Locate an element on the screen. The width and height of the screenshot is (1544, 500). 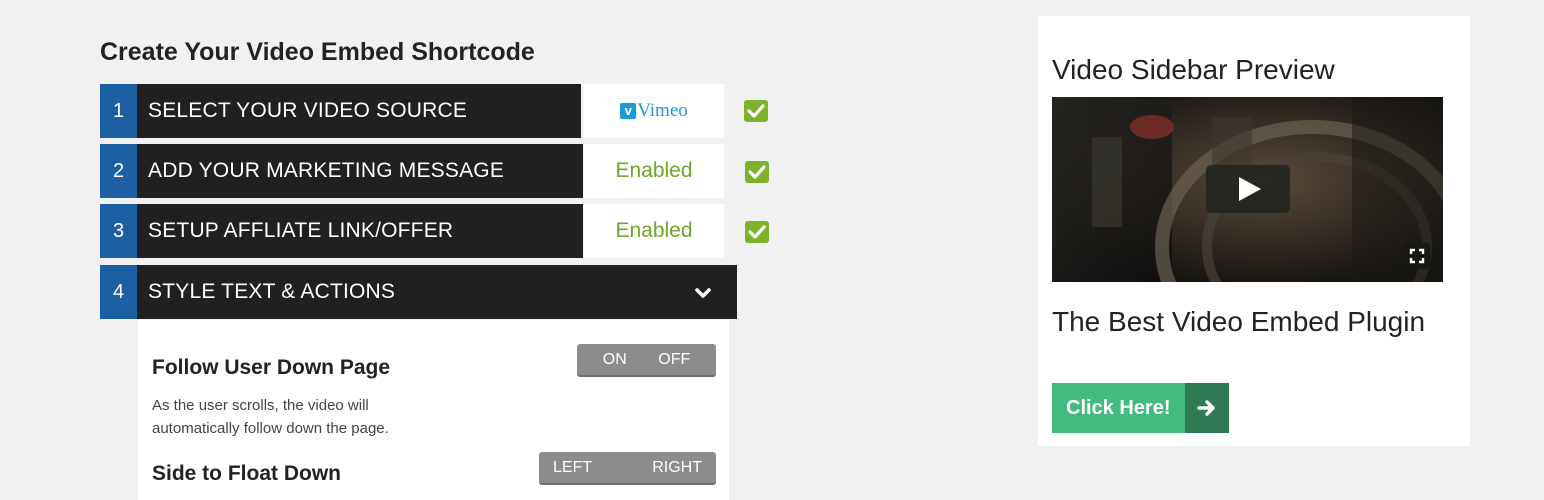
play-icon is located at coordinates (1250, 189).